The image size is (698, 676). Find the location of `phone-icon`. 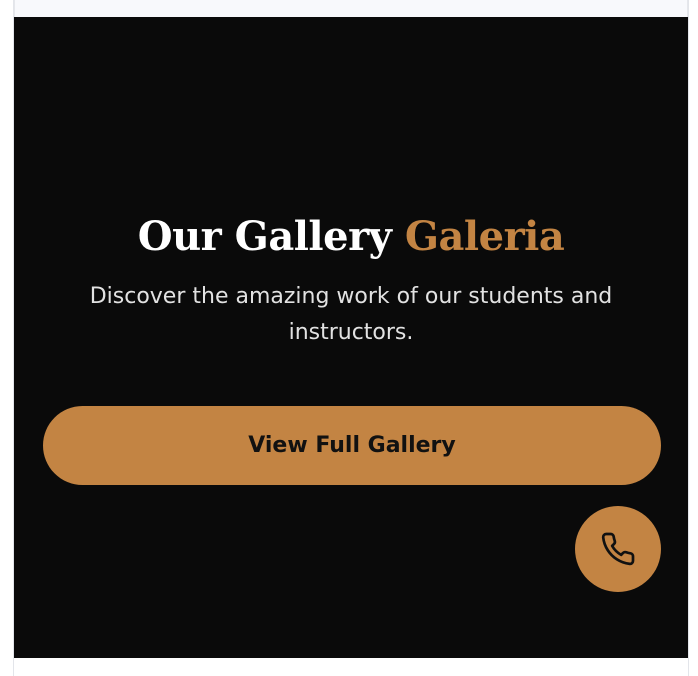

phone-icon is located at coordinates (618, 549).